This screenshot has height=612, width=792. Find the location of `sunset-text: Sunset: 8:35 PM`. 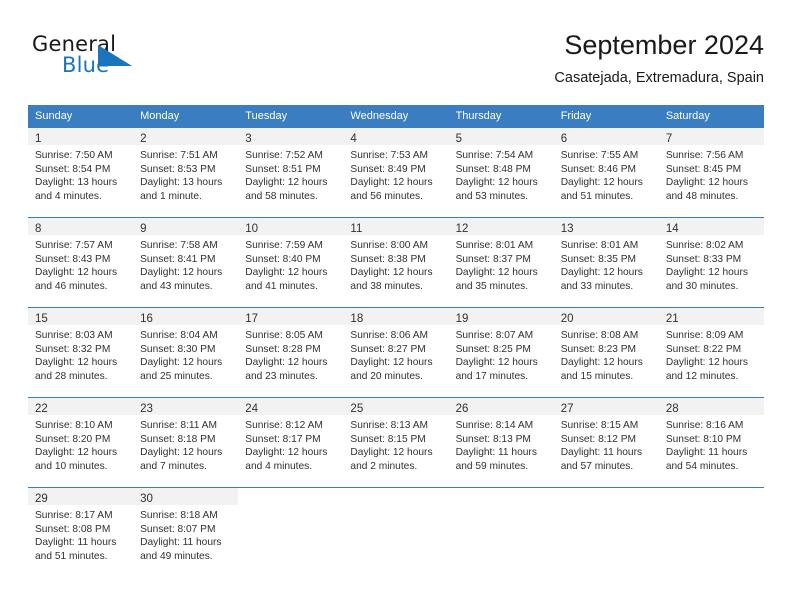

sunset-text: Sunset: 8:35 PM is located at coordinates (598, 259).